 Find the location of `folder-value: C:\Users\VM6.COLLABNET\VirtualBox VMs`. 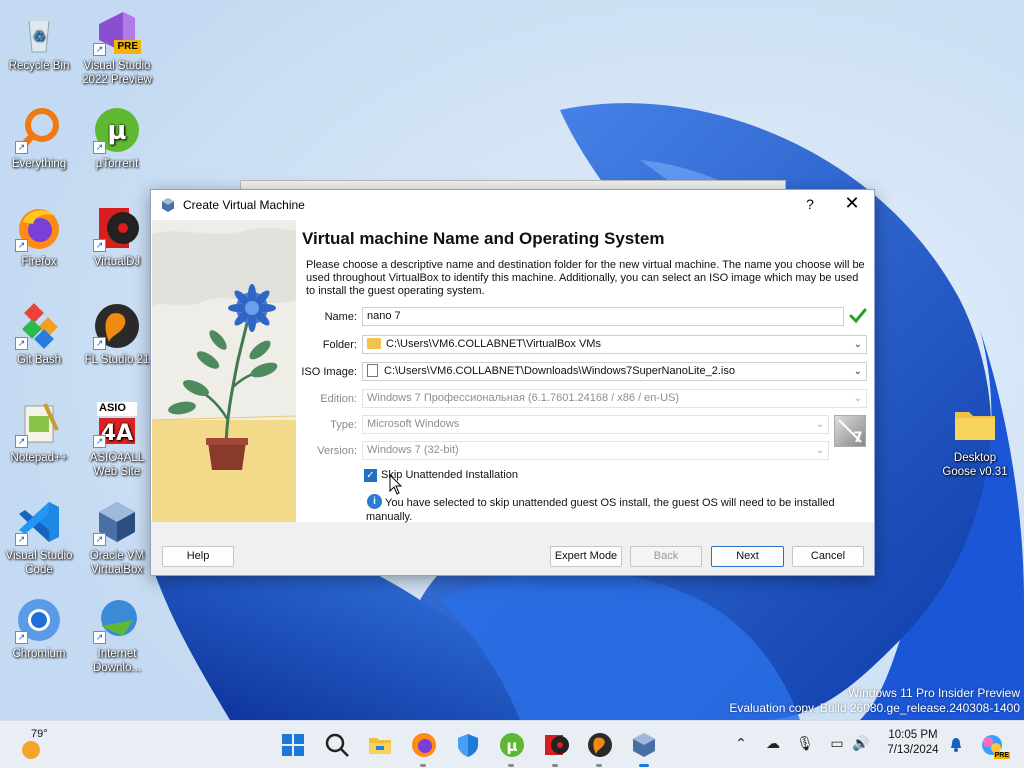

folder-value: C:\Users\VM6.COLLABNET\VirtualBox VMs is located at coordinates (493, 344).